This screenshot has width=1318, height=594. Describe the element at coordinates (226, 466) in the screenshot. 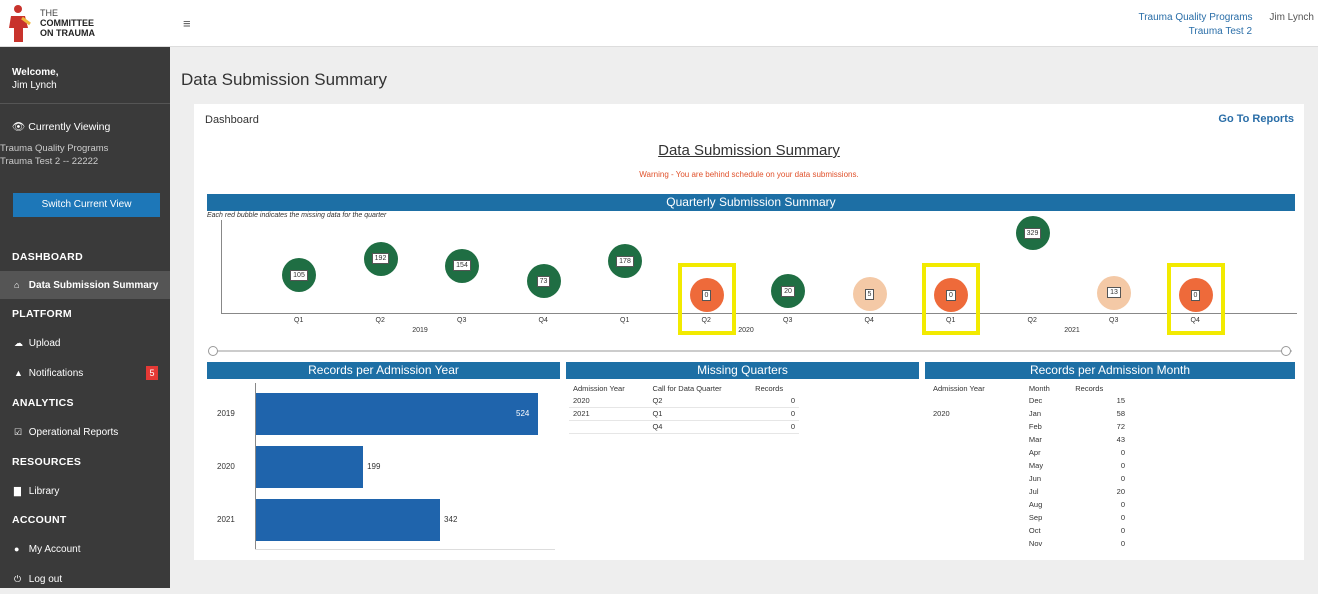

I see `year-bar-label: 2020` at that location.